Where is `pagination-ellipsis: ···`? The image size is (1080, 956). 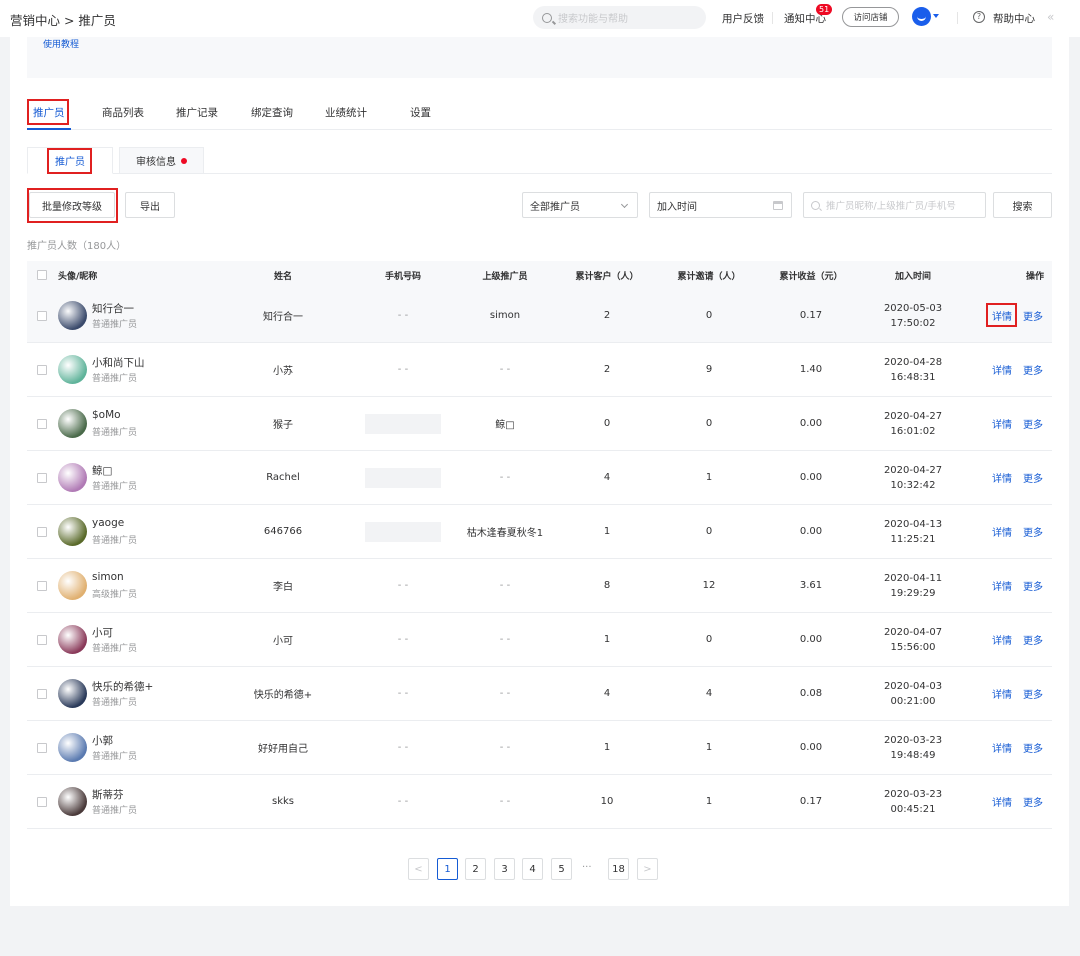
pagination-ellipsis: ··· is located at coordinates (587, 867).